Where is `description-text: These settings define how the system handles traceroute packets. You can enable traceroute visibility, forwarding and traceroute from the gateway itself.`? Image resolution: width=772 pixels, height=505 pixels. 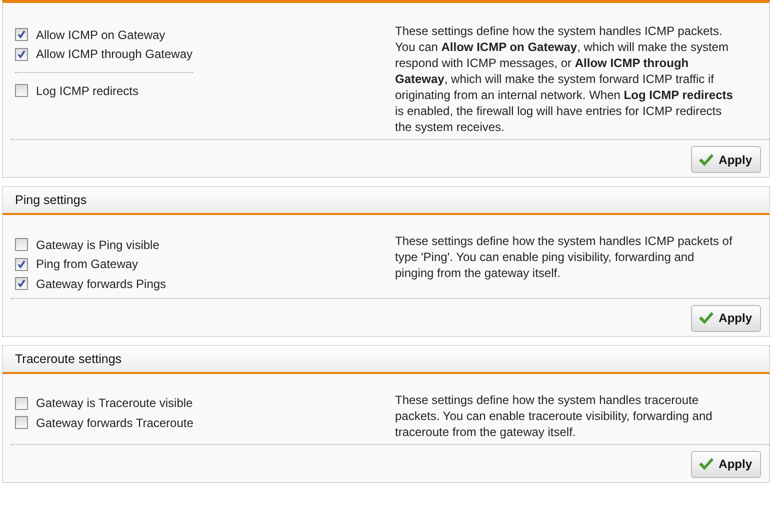
description-text: These settings define how the system handles traceroute packets. You can enable traceroute visibility, forwarding and traceroute from the gateway itself. is located at coordinates (554, 416).